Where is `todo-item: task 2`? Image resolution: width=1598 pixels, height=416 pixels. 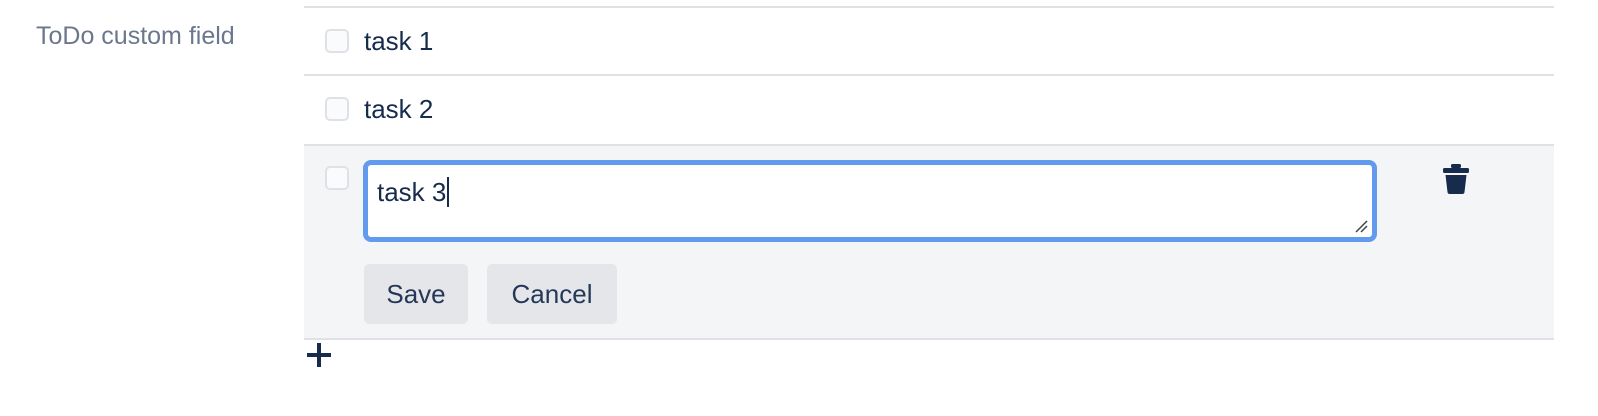
todo-item: task 2 is located at coordinates (929, 110).